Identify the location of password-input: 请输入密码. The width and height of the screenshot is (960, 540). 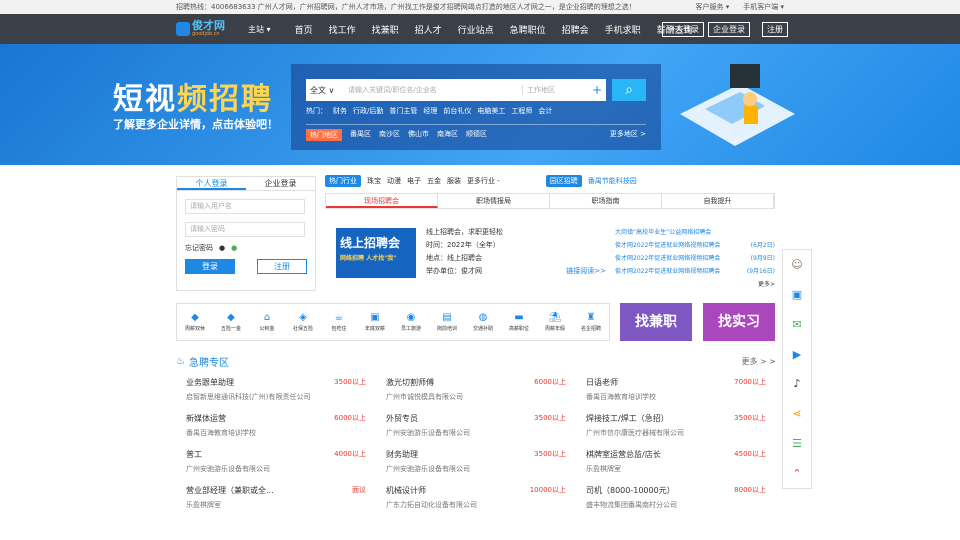
(245, 229).